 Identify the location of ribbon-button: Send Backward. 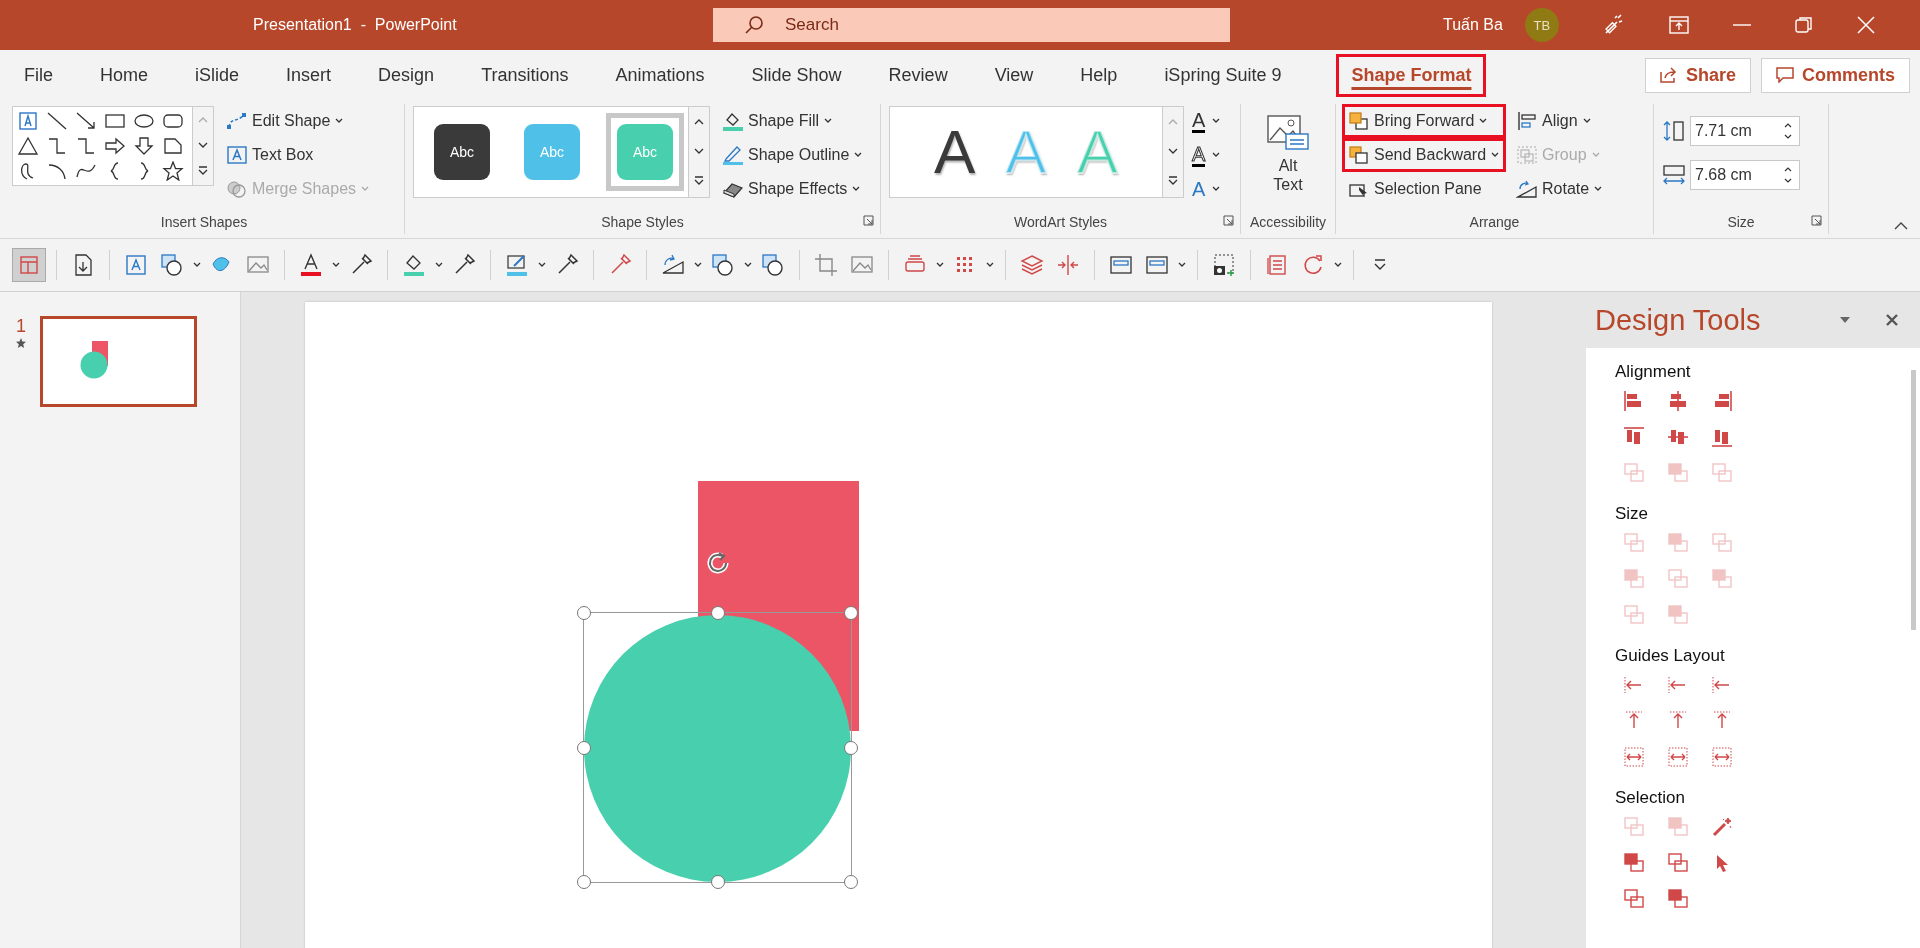
(1424, 155).